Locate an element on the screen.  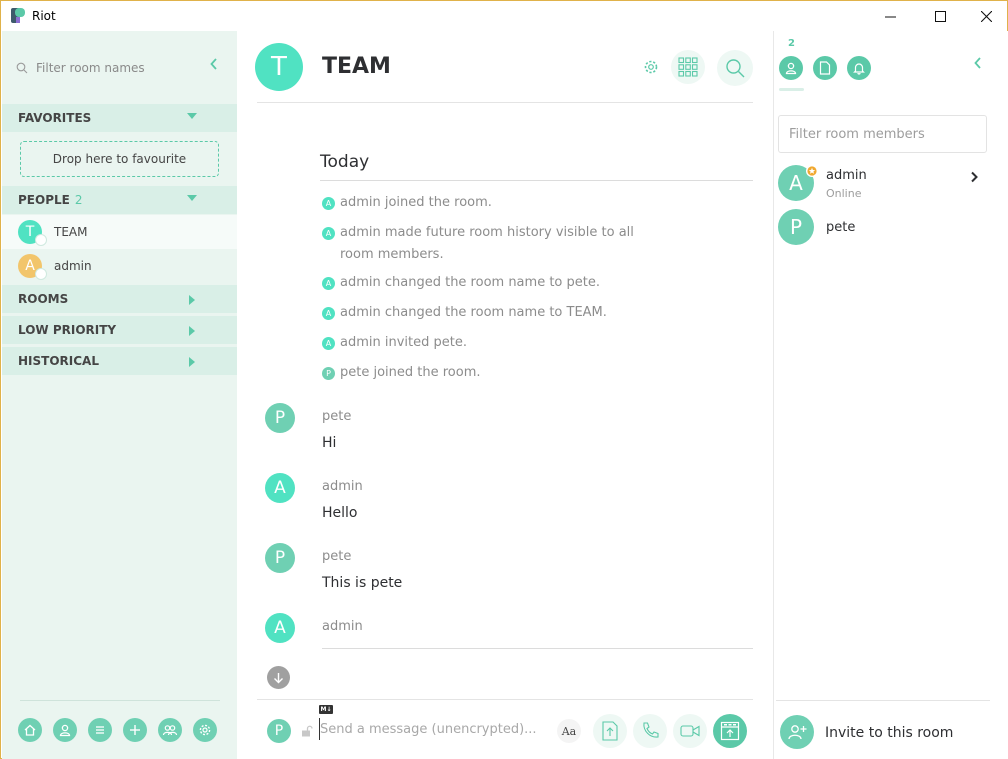
filter-room-names: Filter room names is located at coordinates (121, 68).